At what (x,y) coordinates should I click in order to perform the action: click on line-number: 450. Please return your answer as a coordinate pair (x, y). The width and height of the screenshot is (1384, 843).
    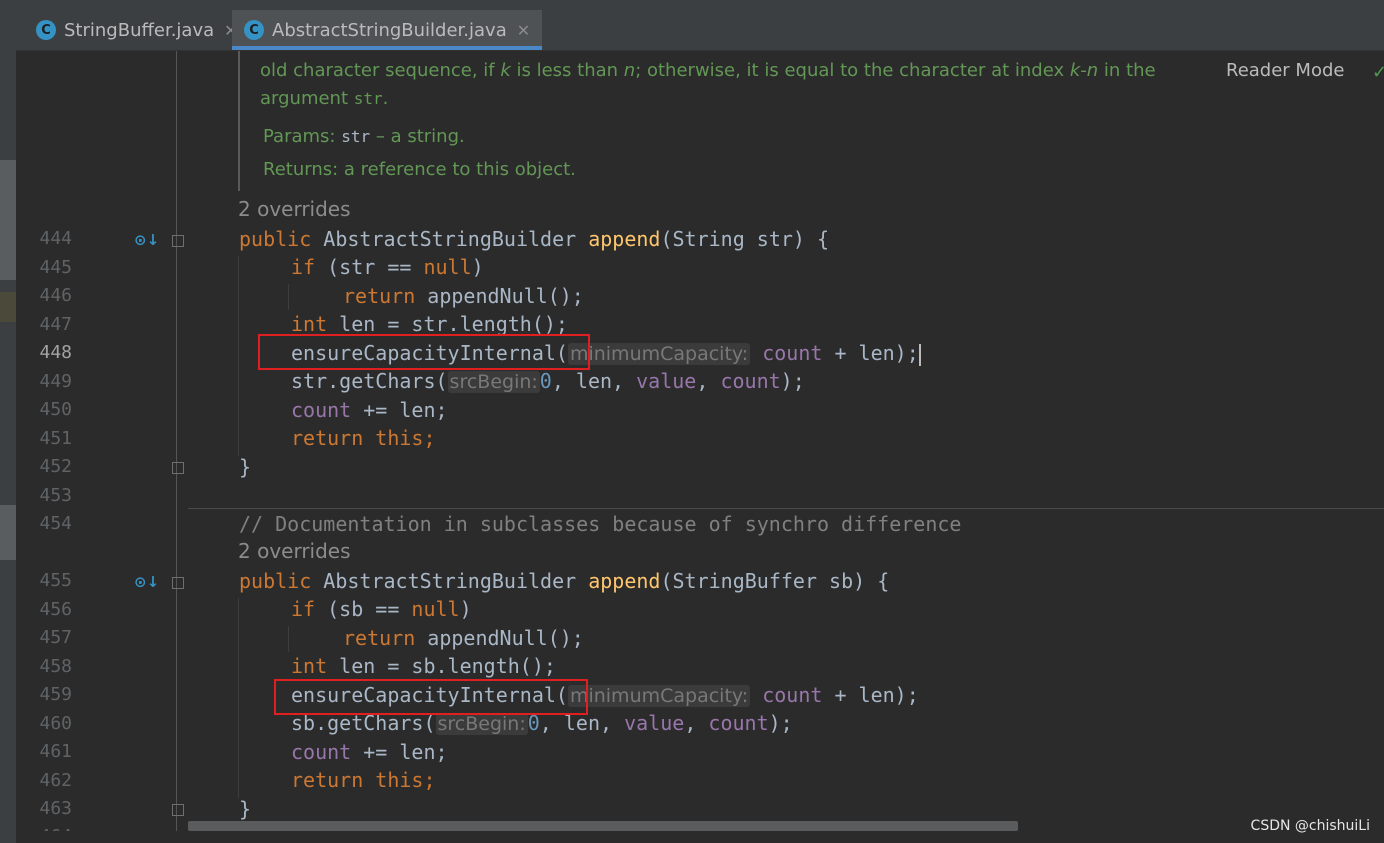
    Looking at the image, I should click on (55, 409).